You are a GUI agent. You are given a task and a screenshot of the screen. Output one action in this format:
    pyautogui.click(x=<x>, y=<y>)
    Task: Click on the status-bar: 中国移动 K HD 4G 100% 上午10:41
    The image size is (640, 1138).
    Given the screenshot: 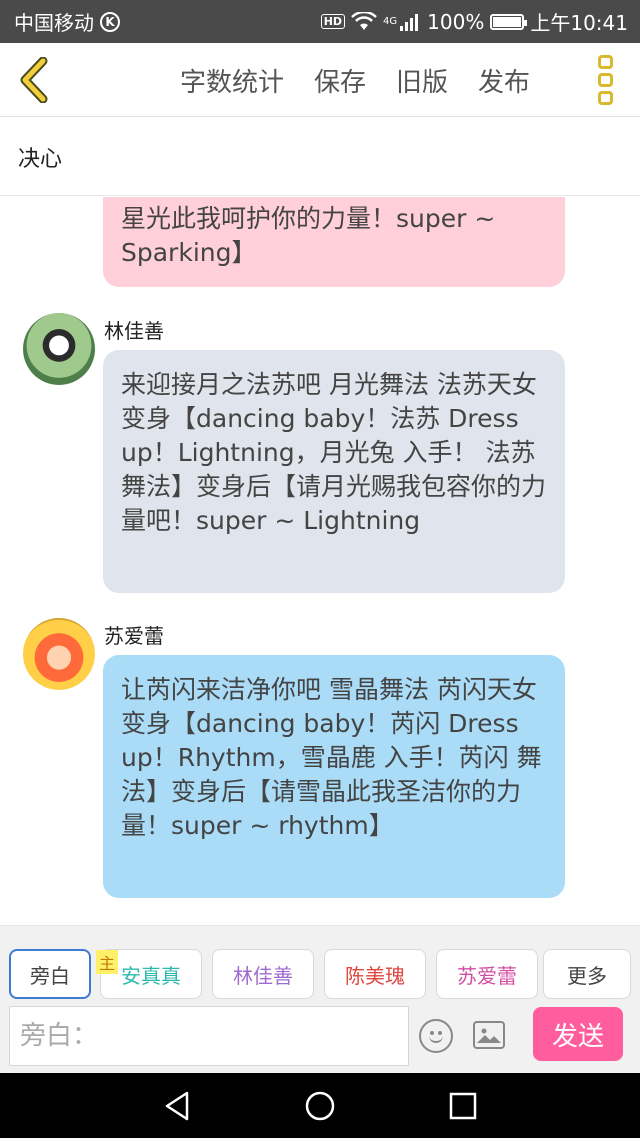 What is the action you would take?
    pyautogui.click(x=320, y=21)
    